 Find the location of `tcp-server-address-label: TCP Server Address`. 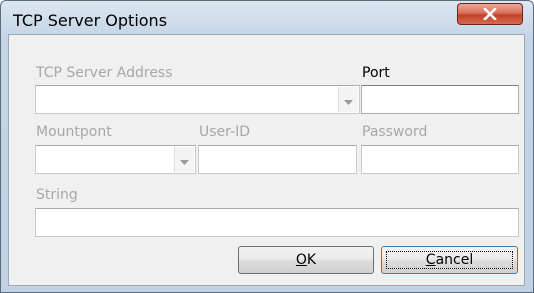

tcp-server-address-label: TCP Server Address is located at coordinates (104, 73).